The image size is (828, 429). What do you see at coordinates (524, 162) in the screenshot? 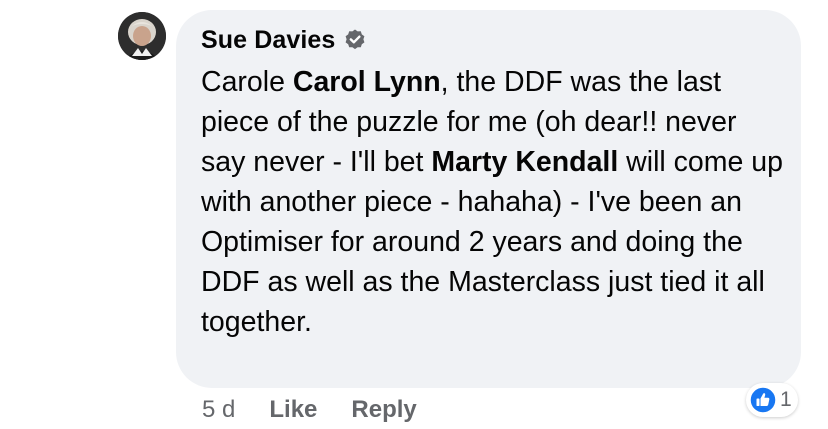
I see `mention-link-marty-kendall: Marty Kendall` at bounding box center [524, 162].